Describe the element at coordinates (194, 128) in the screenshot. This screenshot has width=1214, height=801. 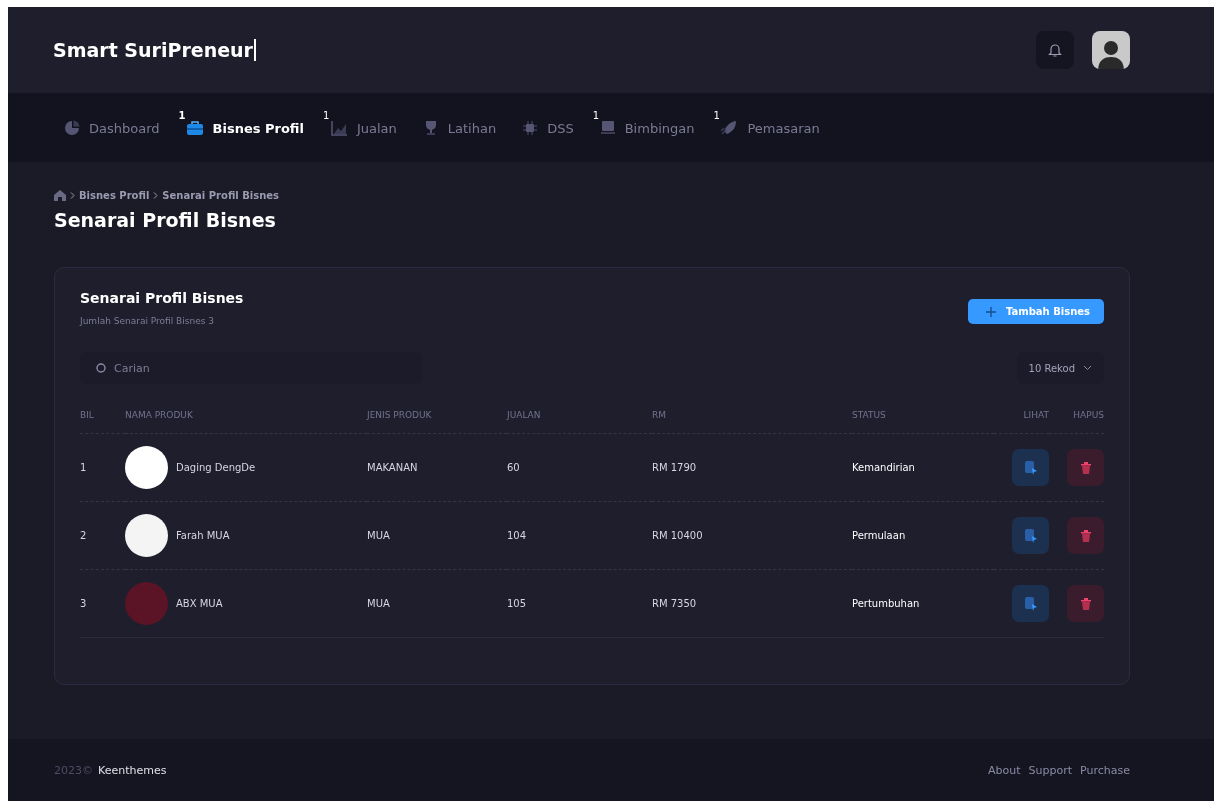
I see `briefcase-icon` at that location.